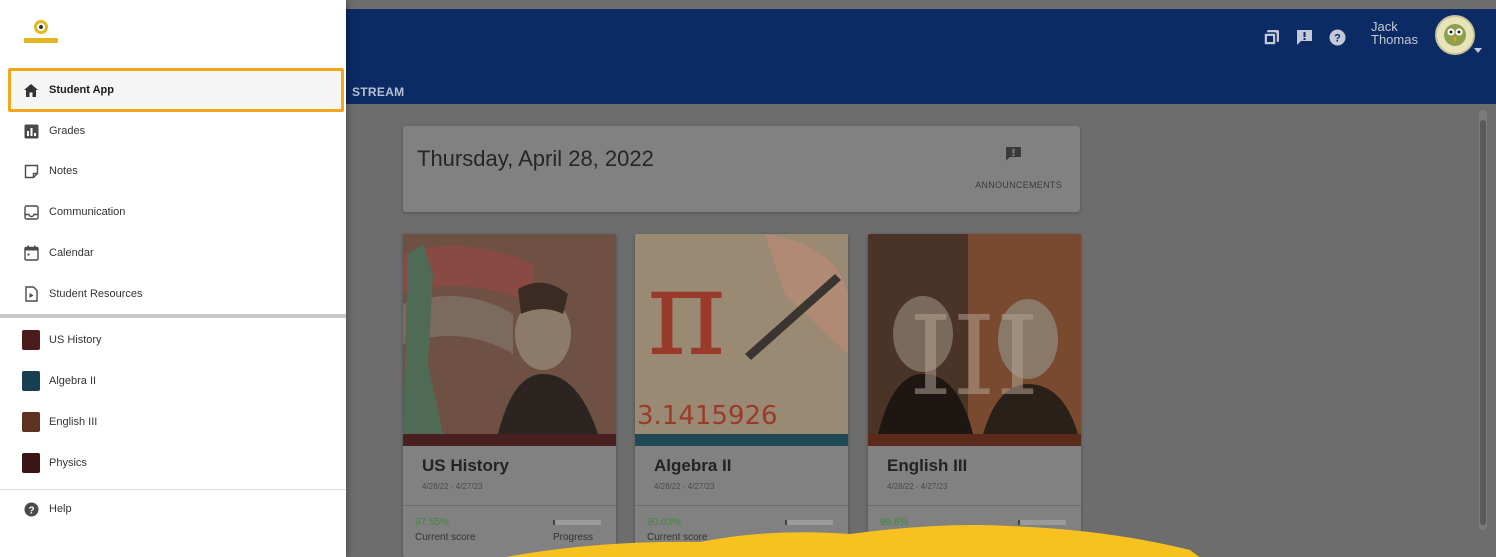 Image resolution: width=1496 pixels, height=557 pixels. Describe the element at coordinates (1018, 185) in the screenshot. I see `announcements-link: ANNOUNCEMENTS` at that location.